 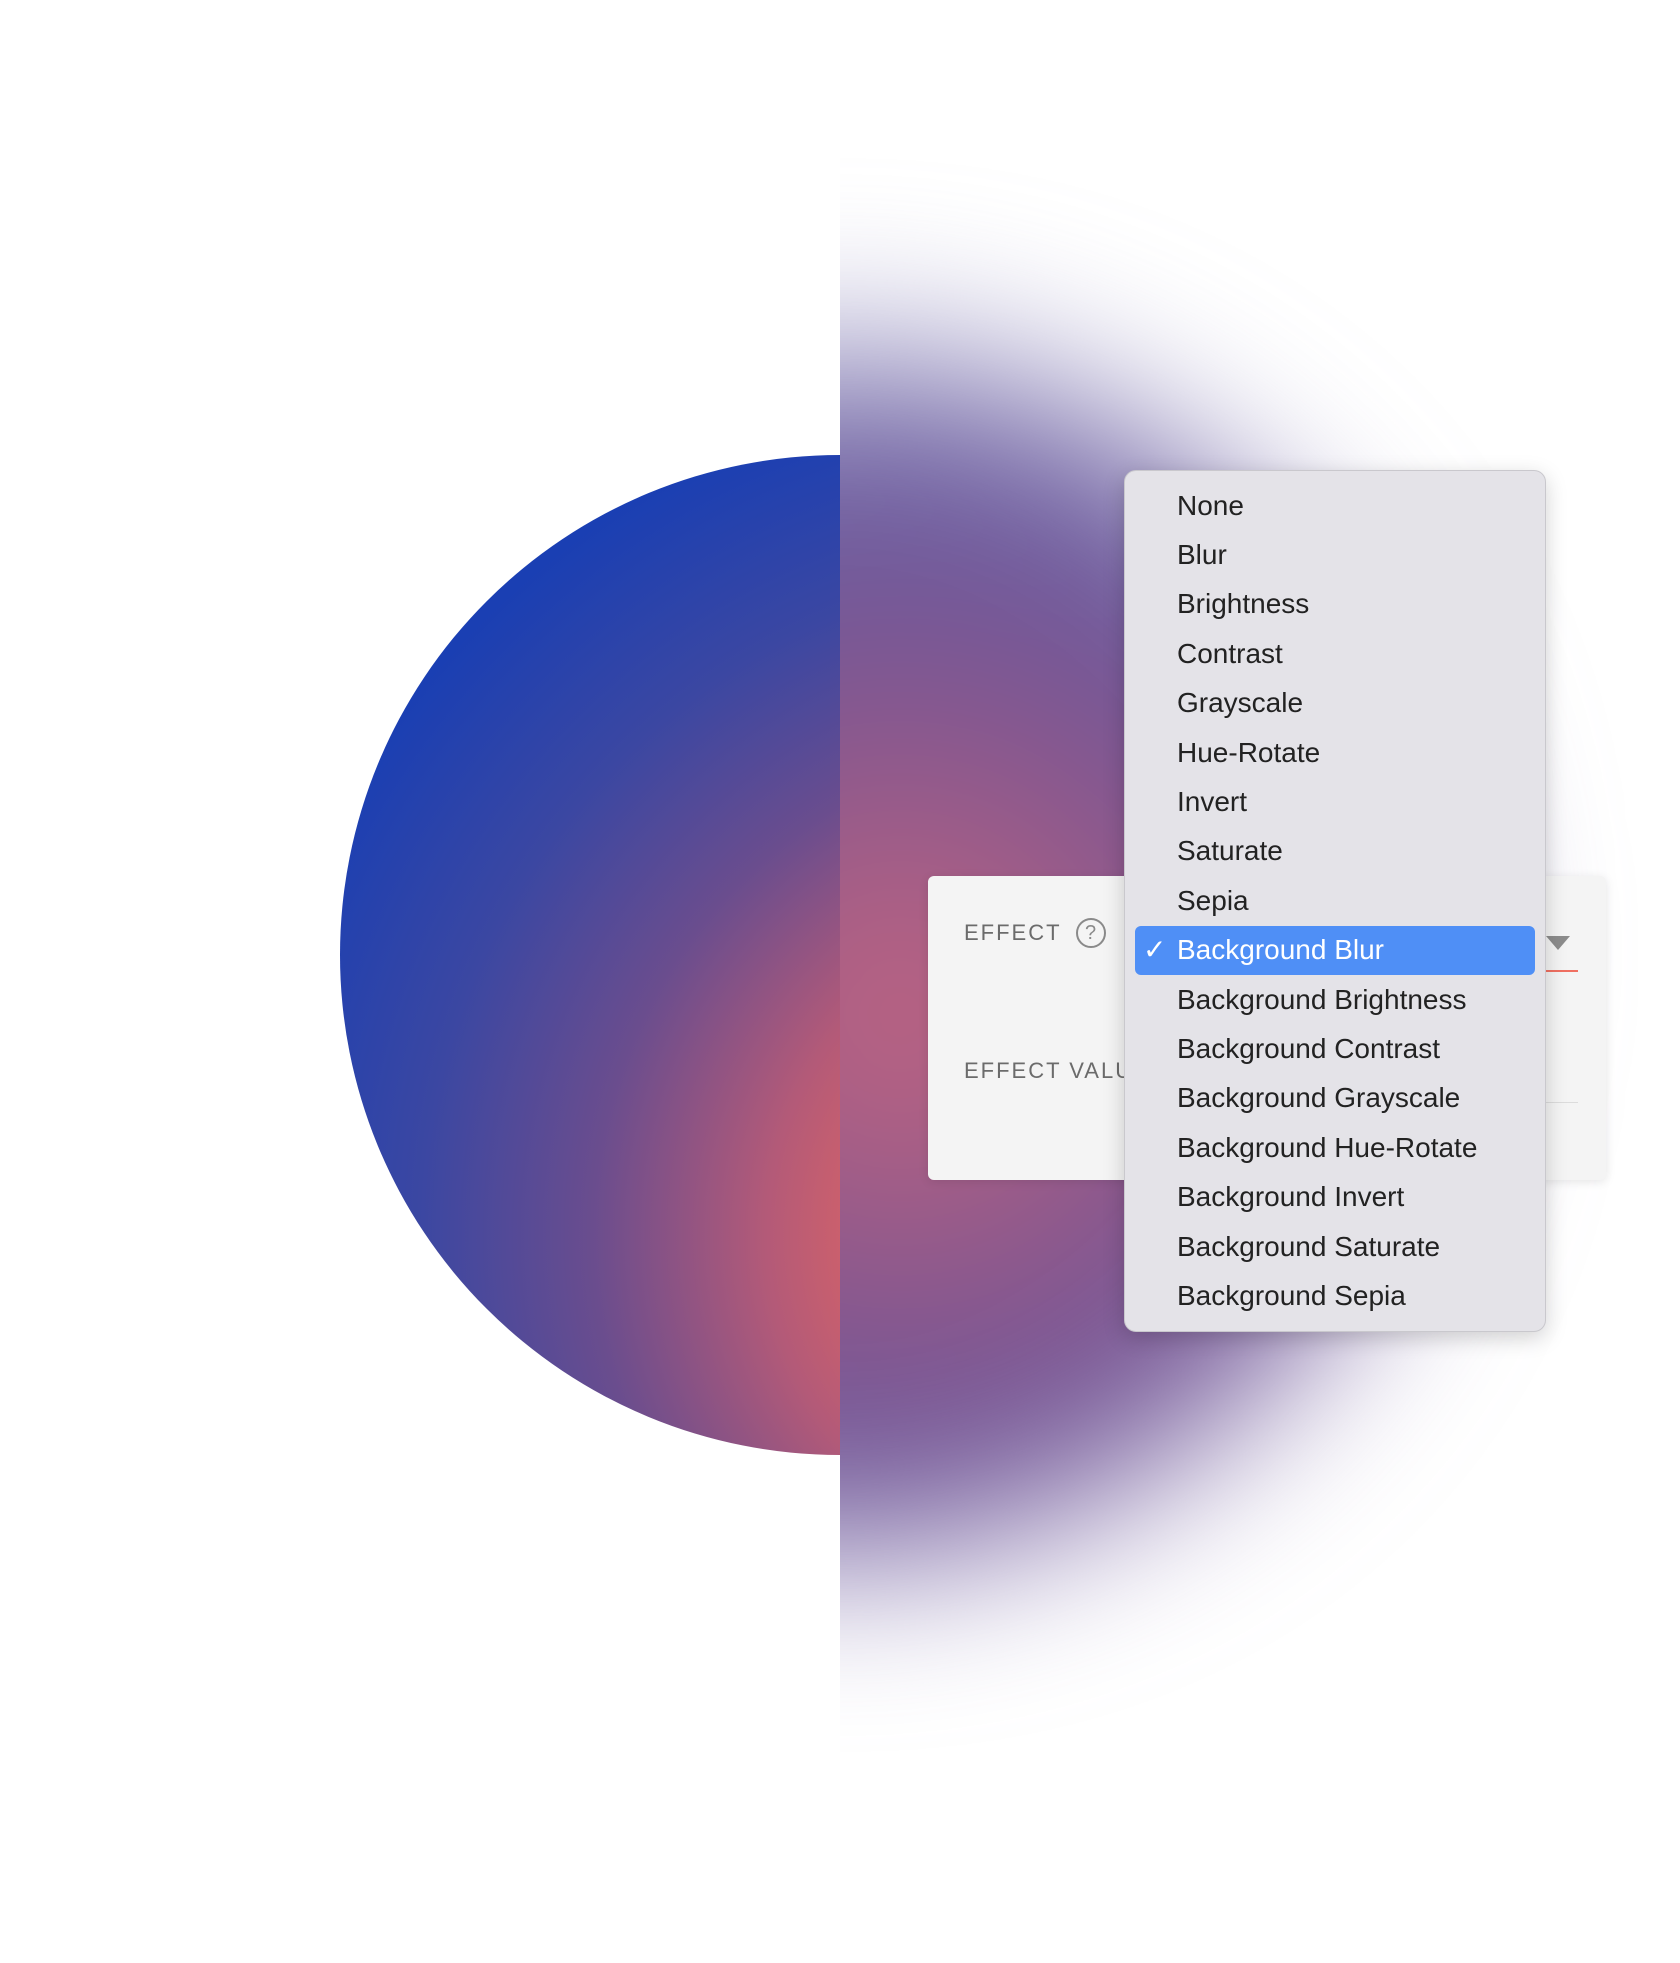 What do you see at coordinates (1281, 950) in the screenshot?
I see `menu-item-label: Background Blur` at bounding box center [1281, 950].